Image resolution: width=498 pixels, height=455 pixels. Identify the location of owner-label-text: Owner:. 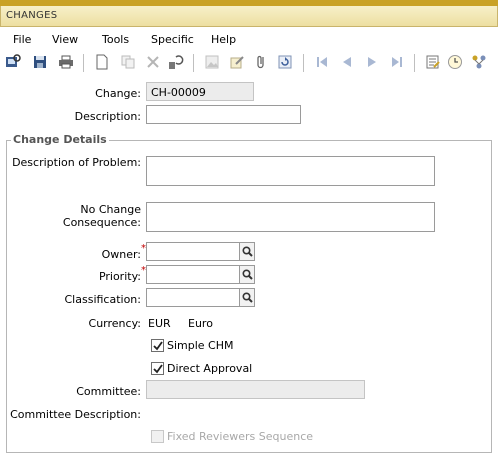
(121, 254).